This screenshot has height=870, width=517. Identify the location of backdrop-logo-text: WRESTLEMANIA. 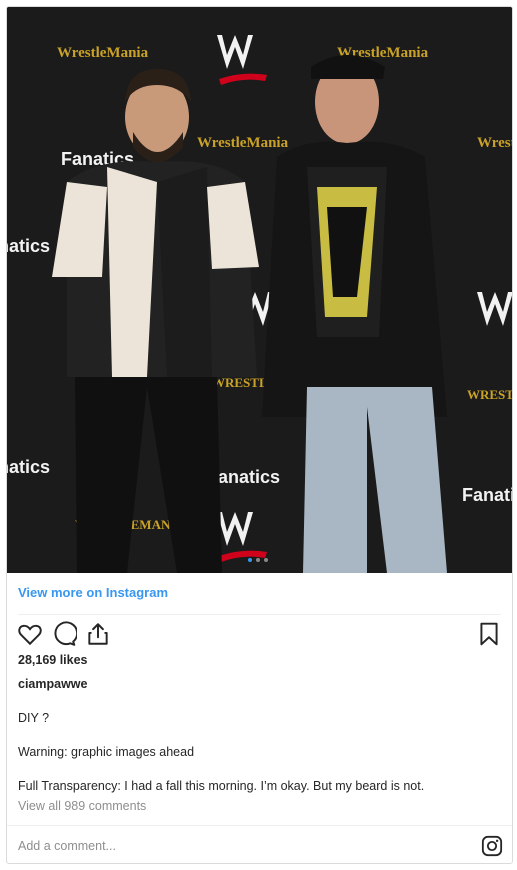
(489, 394).